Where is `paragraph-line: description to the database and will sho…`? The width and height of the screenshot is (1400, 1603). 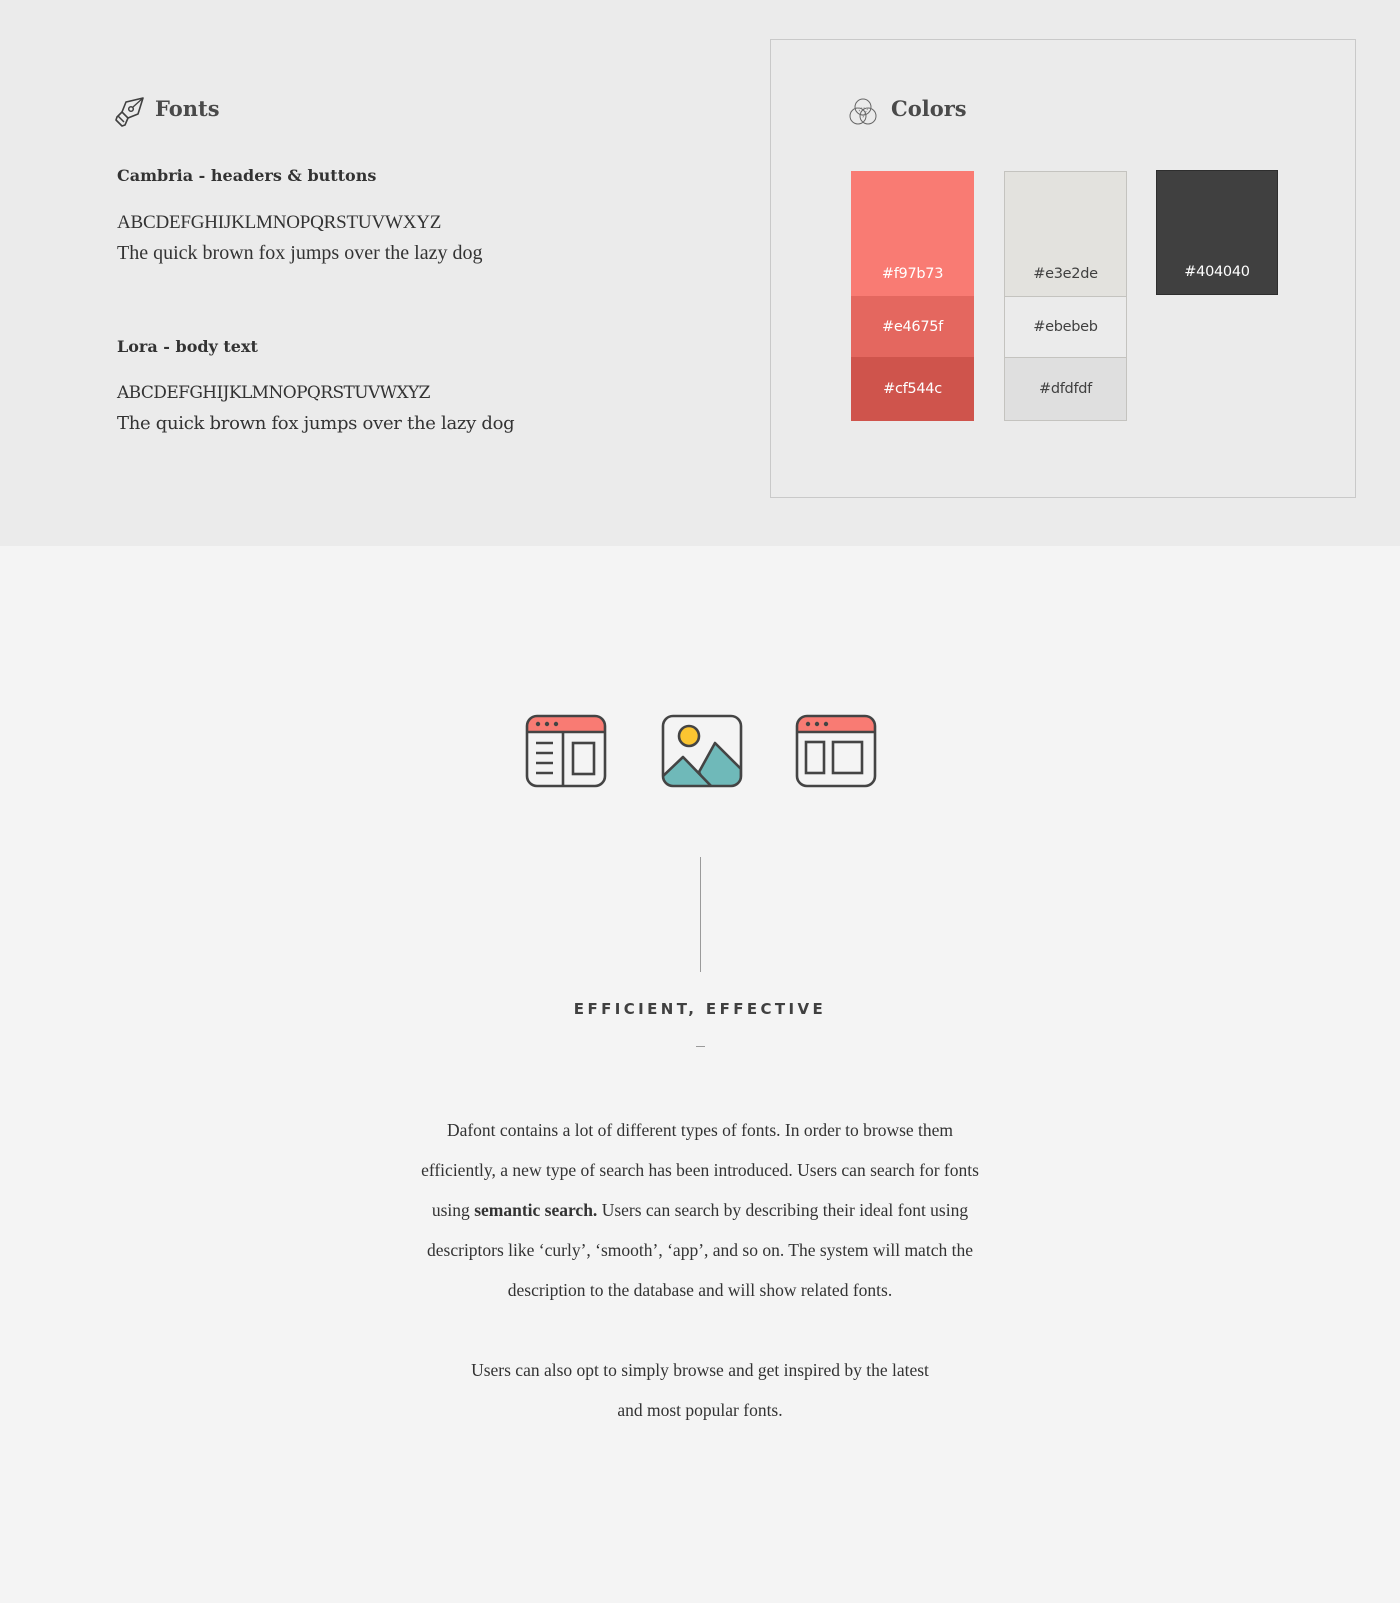 paragraph-line: description to the database and will sho… is located at coordinates (700, 1290).